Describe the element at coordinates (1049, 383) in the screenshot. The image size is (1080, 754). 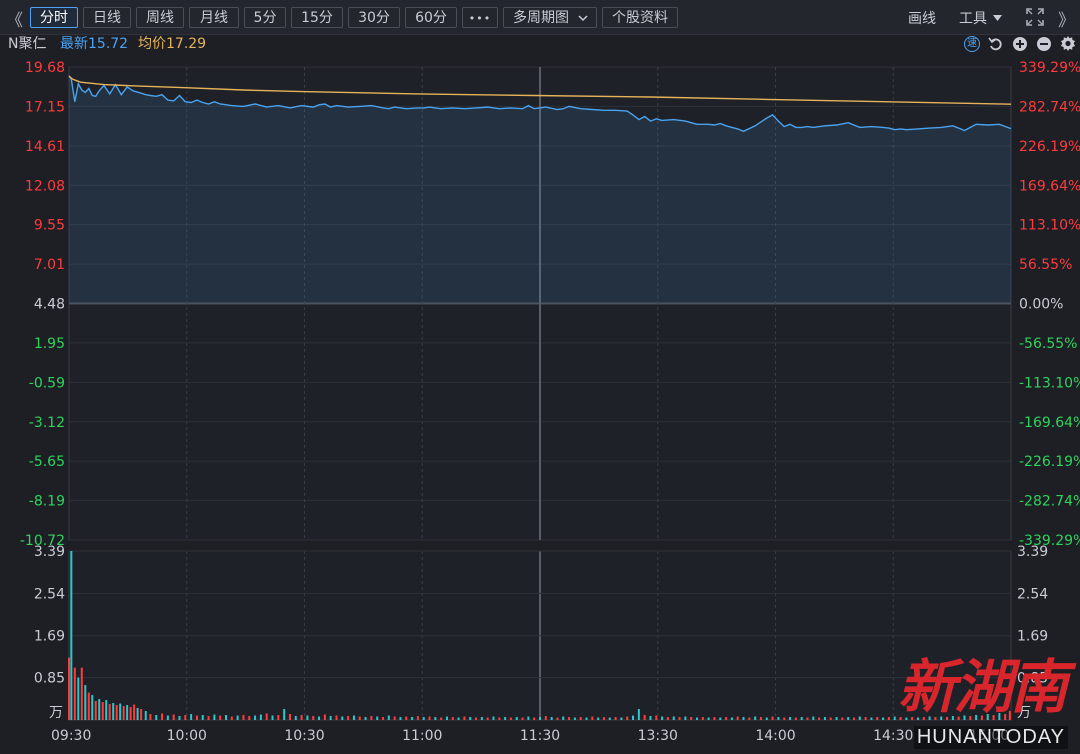
I see `pct-tick-label: -113.10%` at that location.